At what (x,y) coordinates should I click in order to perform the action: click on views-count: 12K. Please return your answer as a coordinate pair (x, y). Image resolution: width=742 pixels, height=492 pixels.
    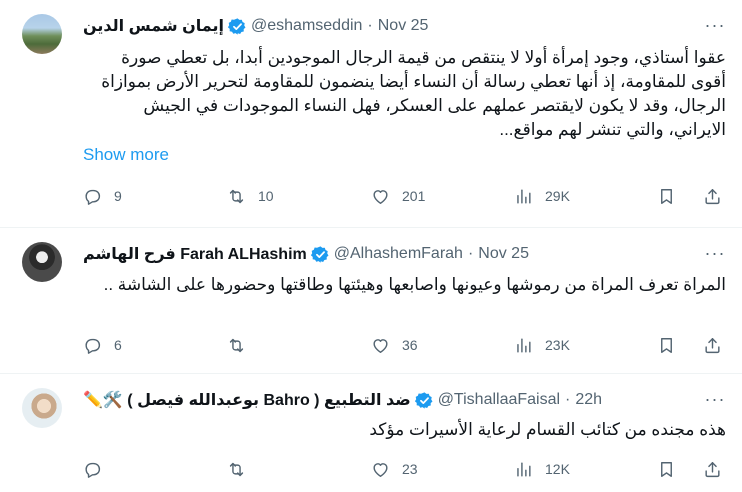
    Looking at the image, I should click on (557, 469).